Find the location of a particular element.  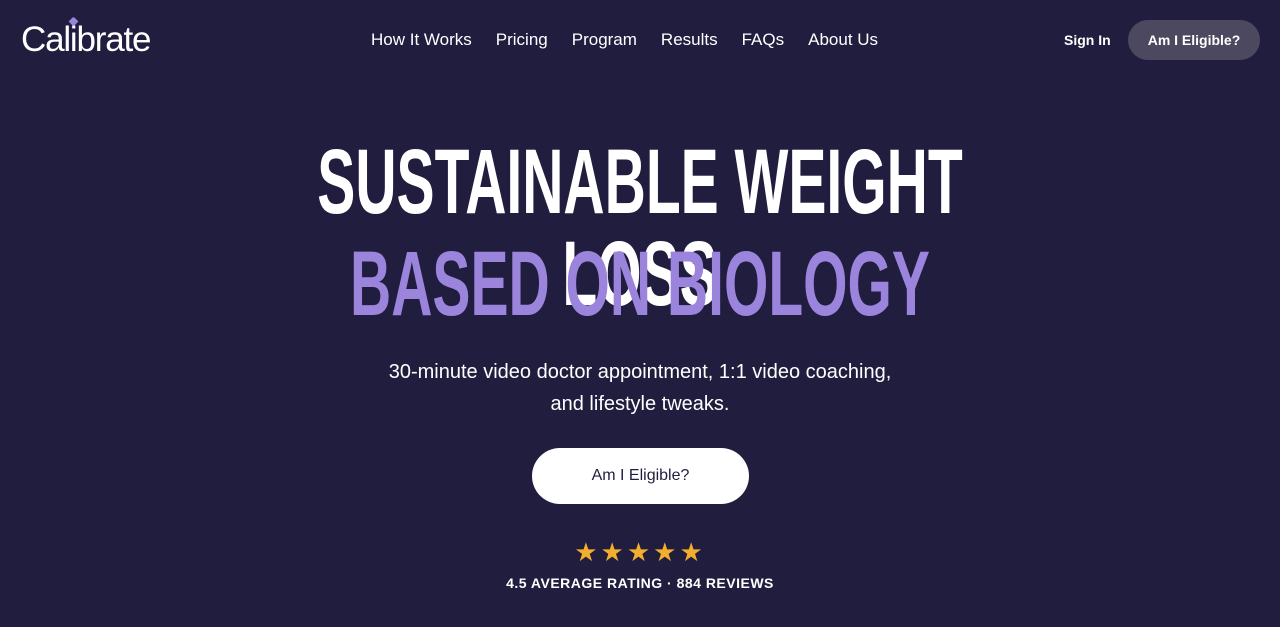

nav-faqs: FAQs is located at coordinates (763, 40).